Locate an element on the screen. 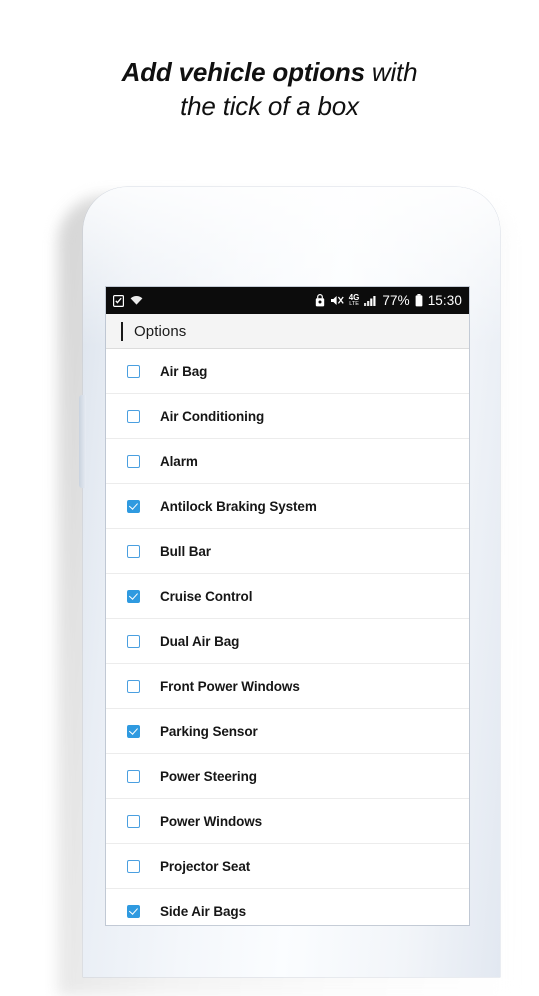  option-row: Parking Sensor is located at coordinates (287, 731).